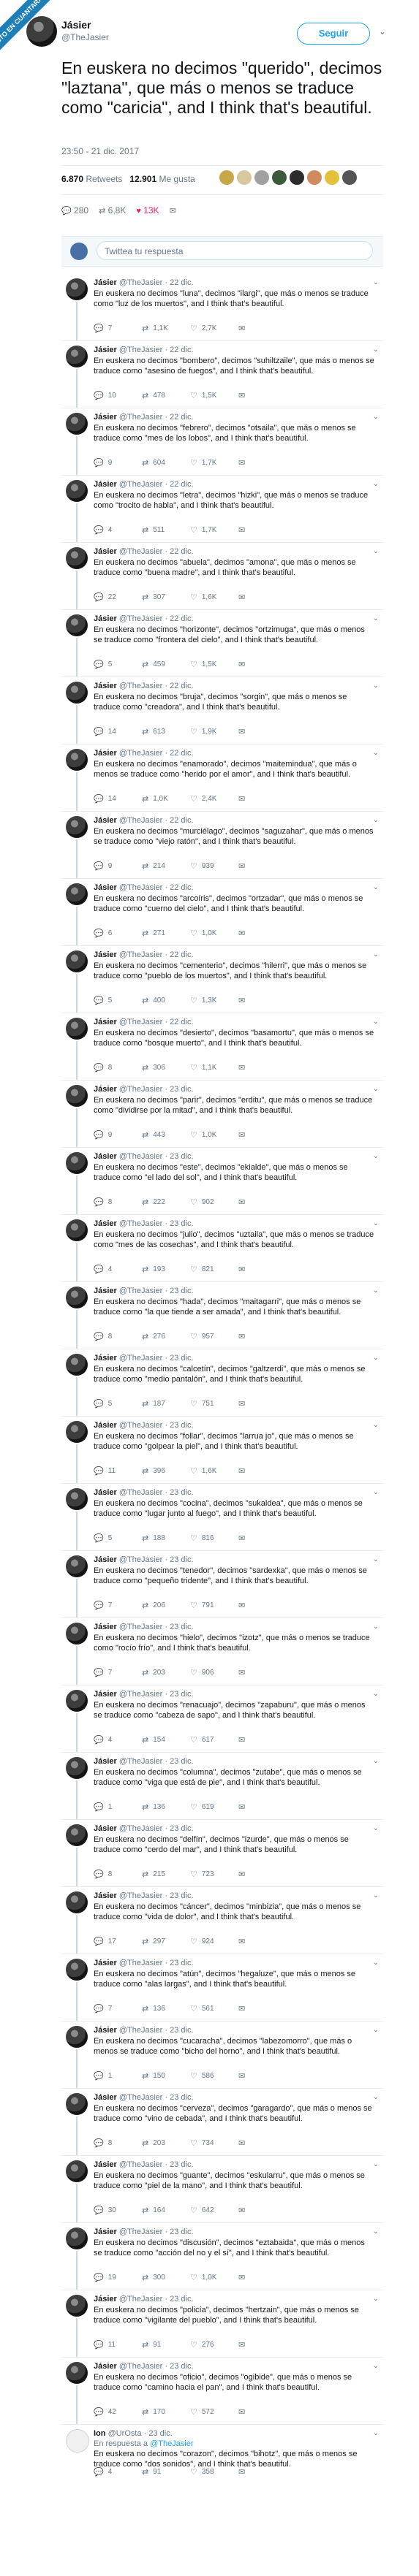 The height and width of the screenshot is (2576, 419). I want to click on reply-button: 💬 5, so click(118, 1001).